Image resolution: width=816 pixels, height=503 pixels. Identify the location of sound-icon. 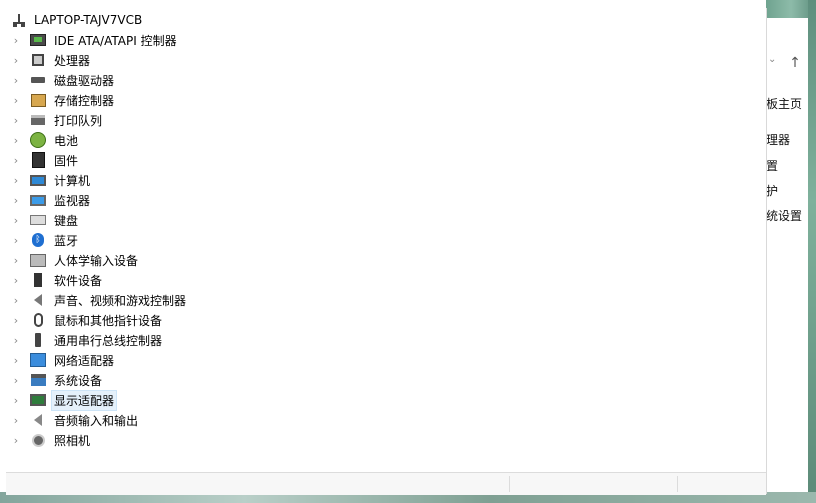
(38, 300).